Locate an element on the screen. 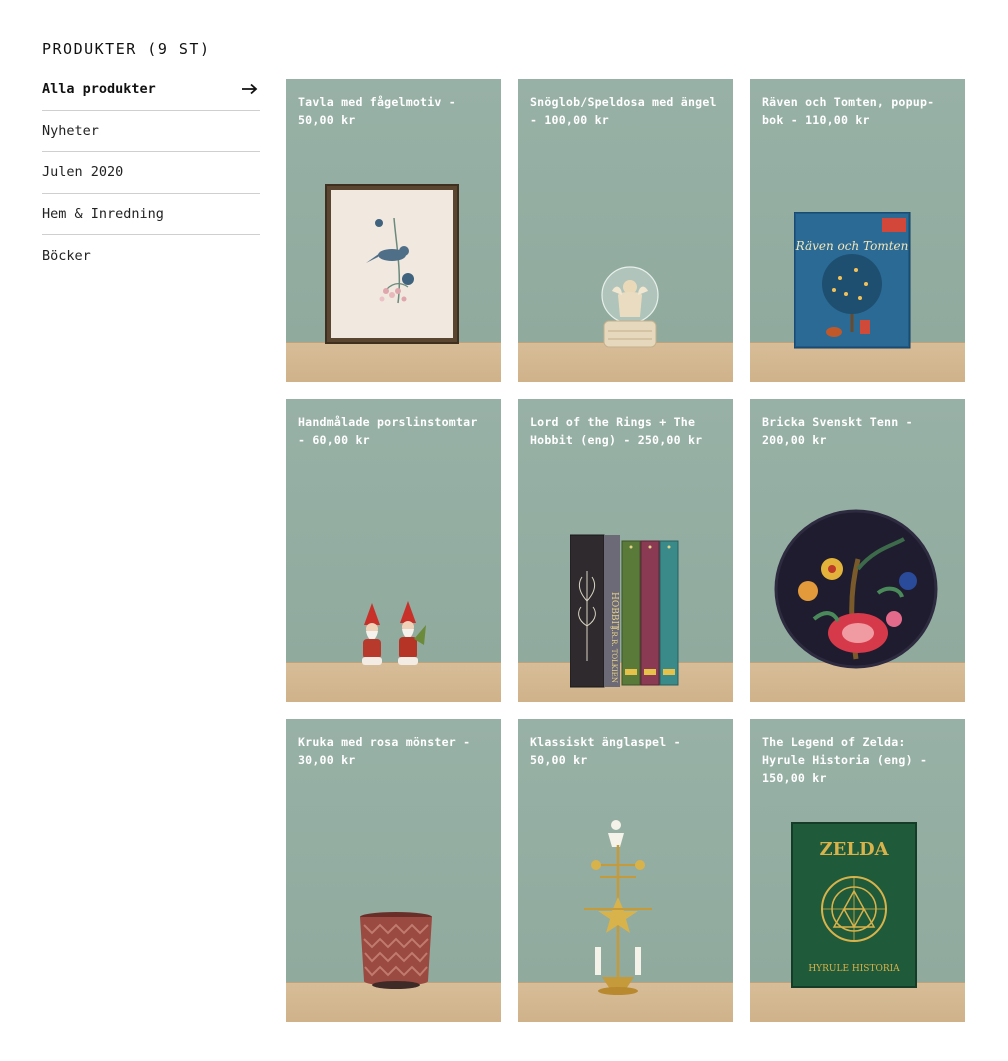  product-card: Snöglob/Speldosa med ängel - 100,00 kr is located at coordinates (625, 230).